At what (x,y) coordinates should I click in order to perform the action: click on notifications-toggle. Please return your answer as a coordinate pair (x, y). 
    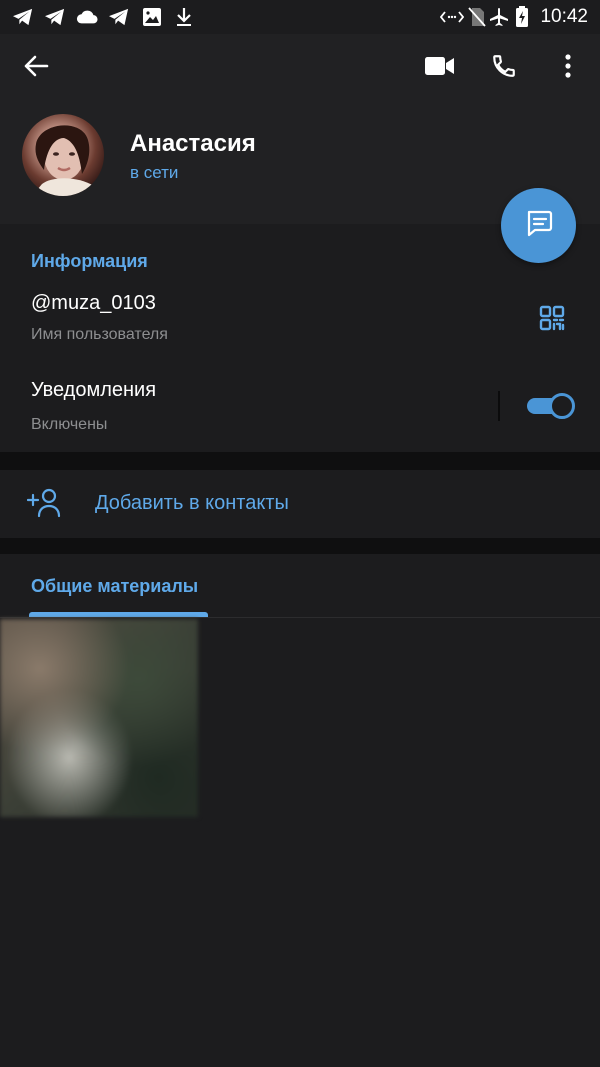
    Looking at the image, I should click on (551, 406).